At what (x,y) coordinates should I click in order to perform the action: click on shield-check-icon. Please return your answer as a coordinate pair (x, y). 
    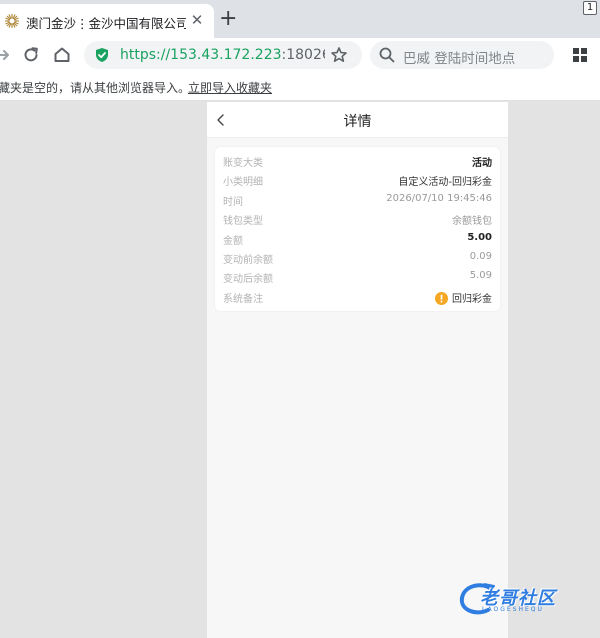
    Looking at the image, I should click on (102, 55).